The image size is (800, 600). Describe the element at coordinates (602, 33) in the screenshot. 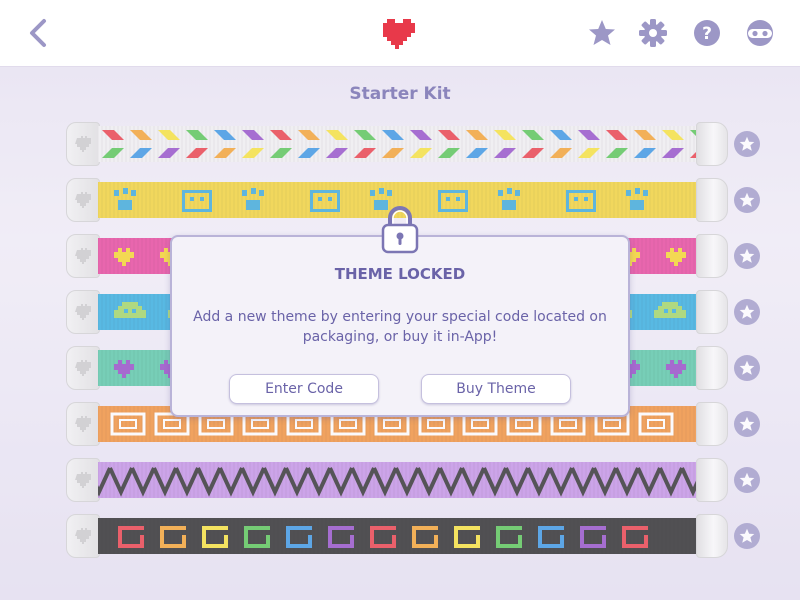

I see `star-icon` at that location.